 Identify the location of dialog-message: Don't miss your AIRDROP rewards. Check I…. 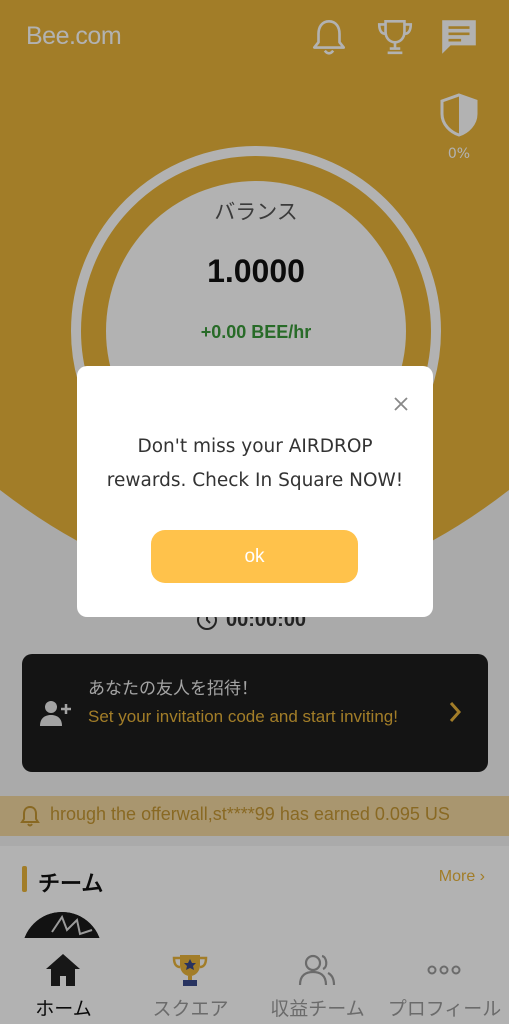
(255, 463).